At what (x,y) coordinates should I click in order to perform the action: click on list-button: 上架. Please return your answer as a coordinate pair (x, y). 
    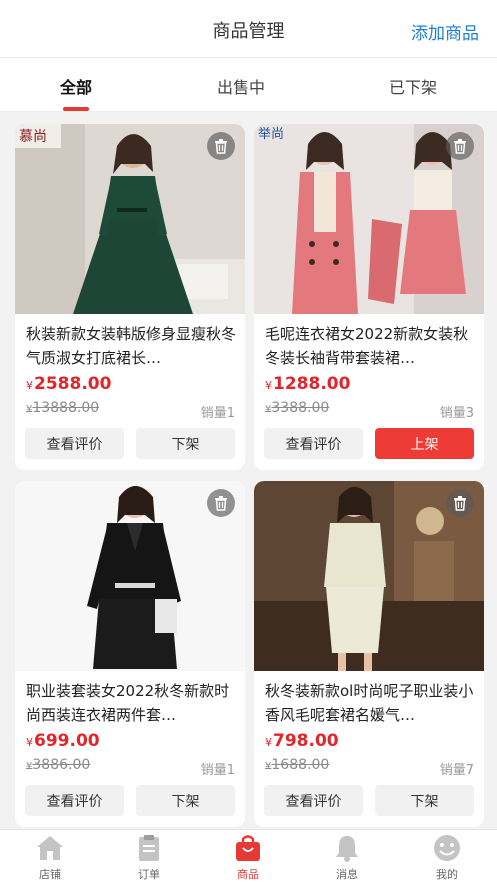
    Looking at the image, I should click on (424, 443).